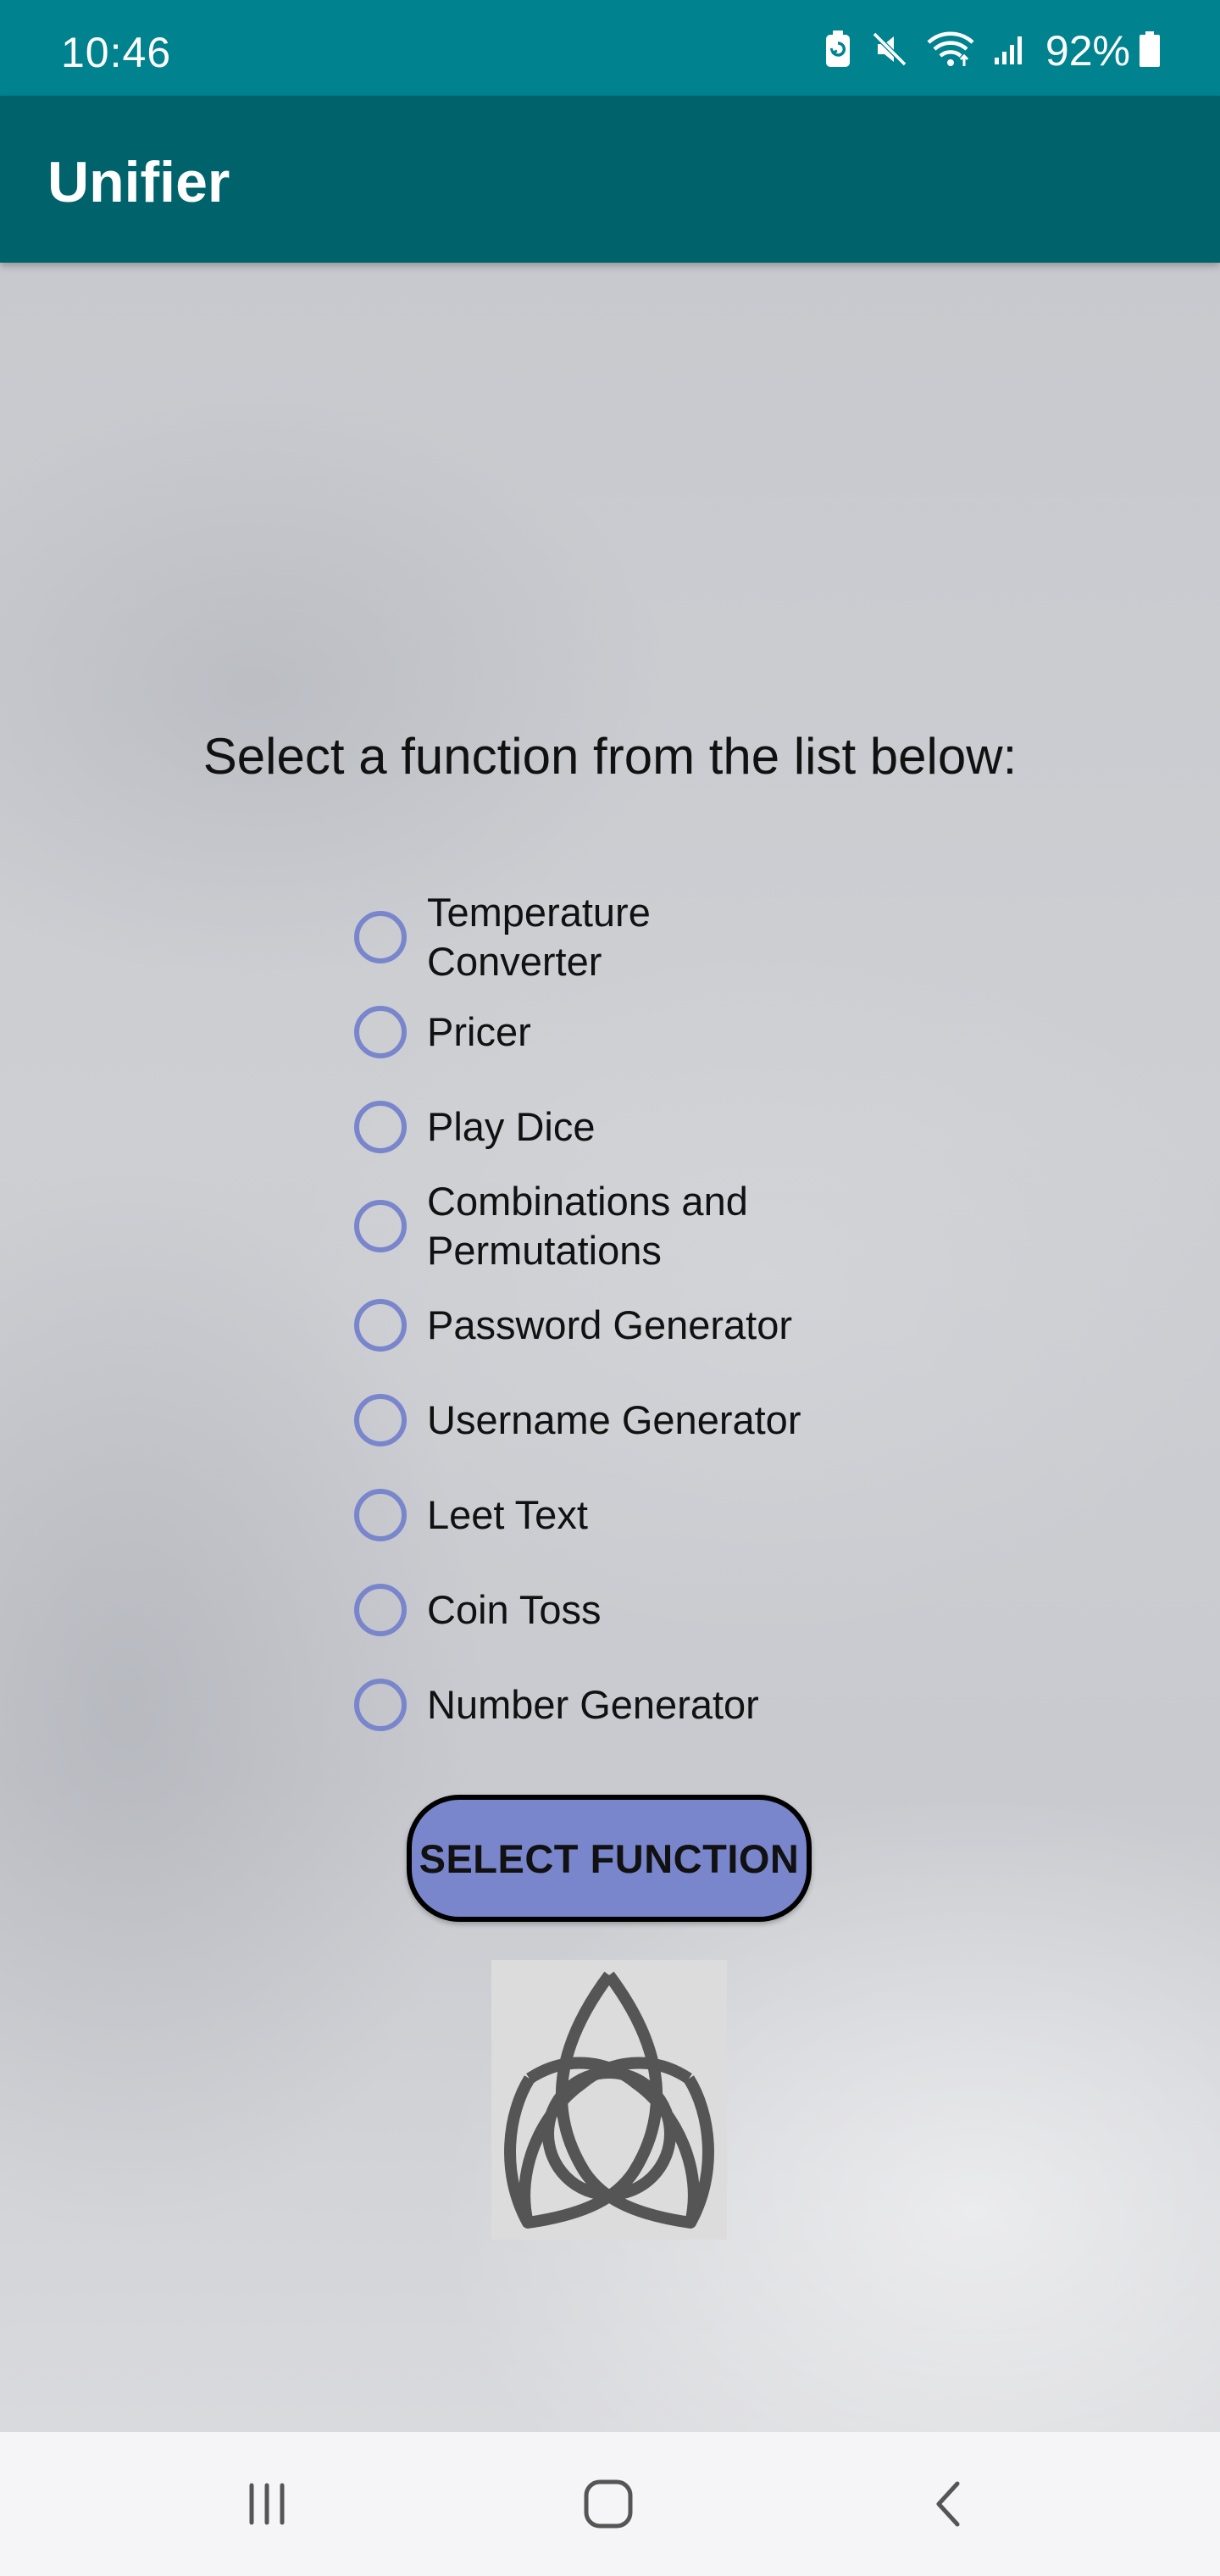 This screenshot has width=1220, height=2576. I want to click on select-function-button: SELECT FUNCTION, so click(609, 1858).